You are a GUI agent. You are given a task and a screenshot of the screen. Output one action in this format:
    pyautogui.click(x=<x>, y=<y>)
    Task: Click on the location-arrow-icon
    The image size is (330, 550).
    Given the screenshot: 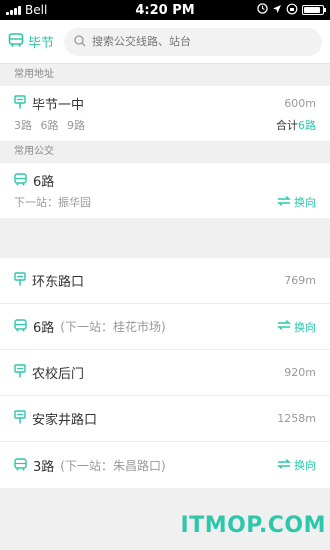 What is the action you would take?
    pyautogui.click(x=277, y=10)
    